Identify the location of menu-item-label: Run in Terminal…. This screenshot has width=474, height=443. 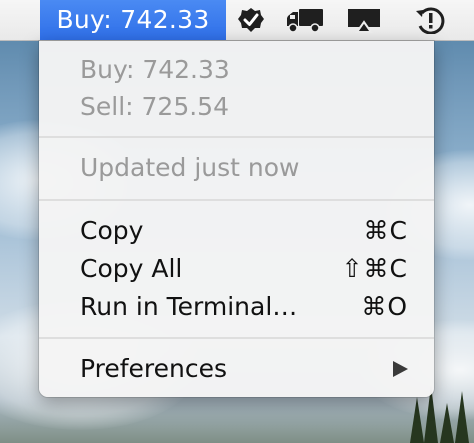
(189, 306).